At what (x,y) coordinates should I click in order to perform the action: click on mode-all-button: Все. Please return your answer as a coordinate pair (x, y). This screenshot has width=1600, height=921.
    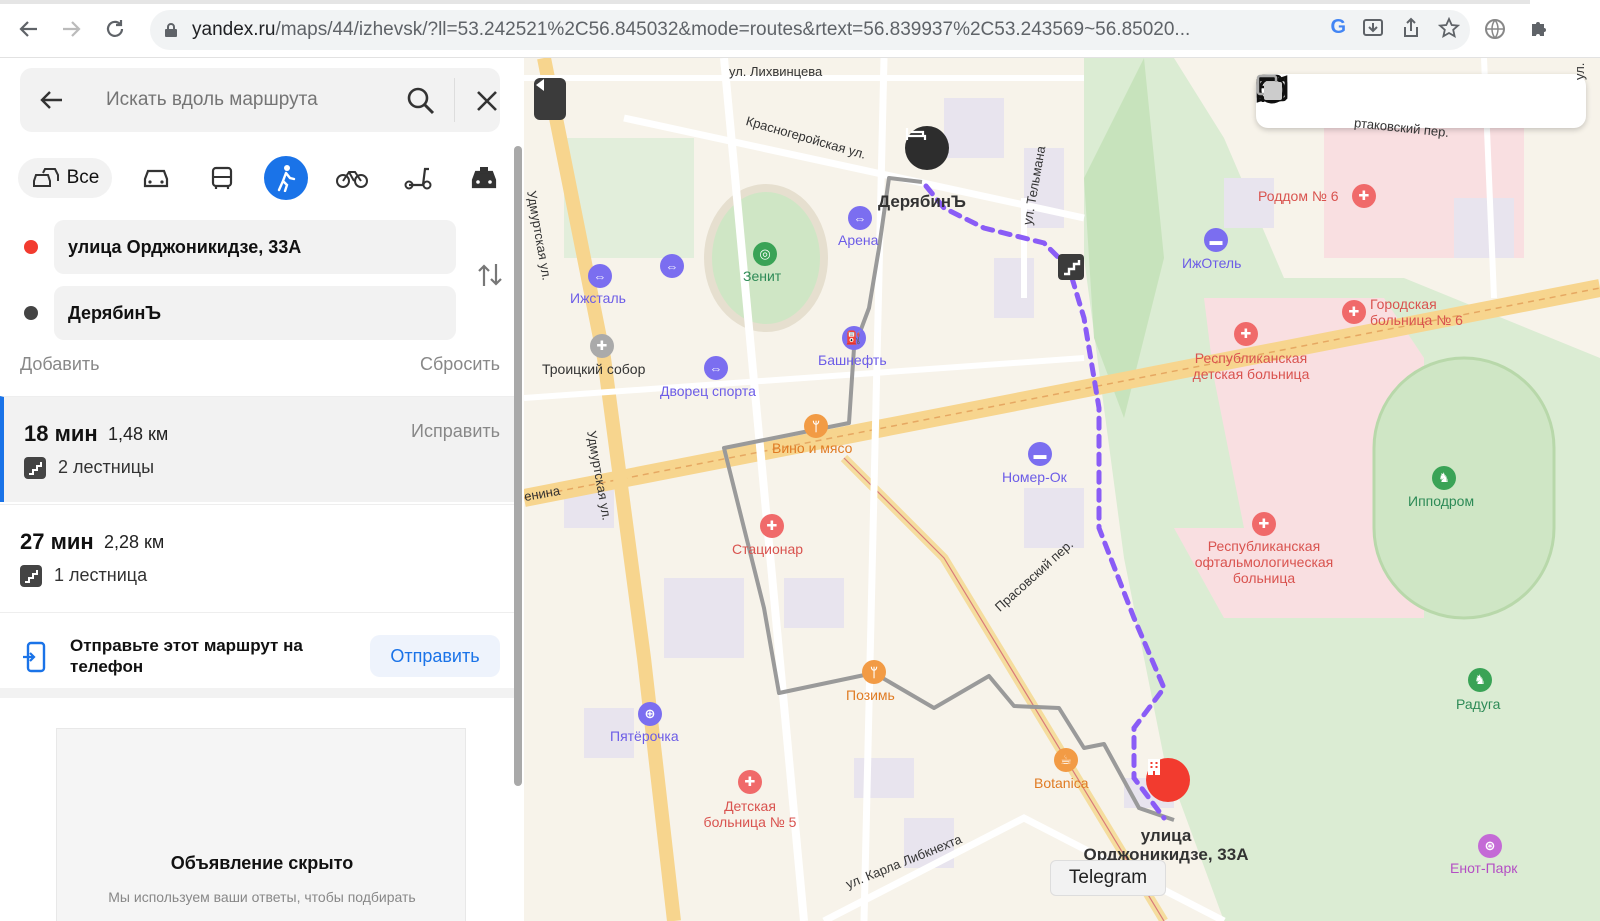
    Looking at the image, I should click on (65, 178).